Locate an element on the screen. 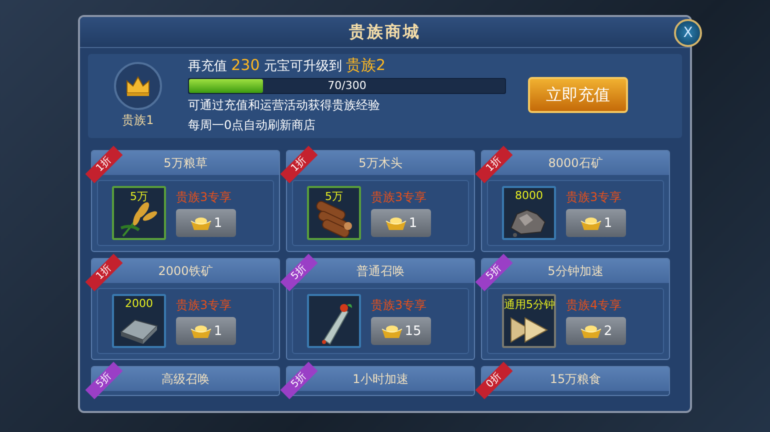 The width and height of the screenshot is (770, 432). progress-reading: 70/300 is located at coordinates (347, 86).